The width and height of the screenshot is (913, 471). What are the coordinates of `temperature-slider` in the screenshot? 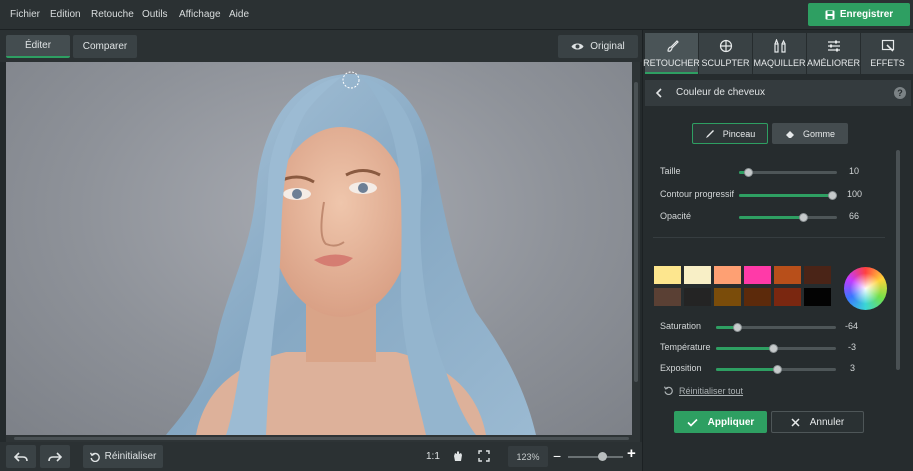 It's located at (776, 348).